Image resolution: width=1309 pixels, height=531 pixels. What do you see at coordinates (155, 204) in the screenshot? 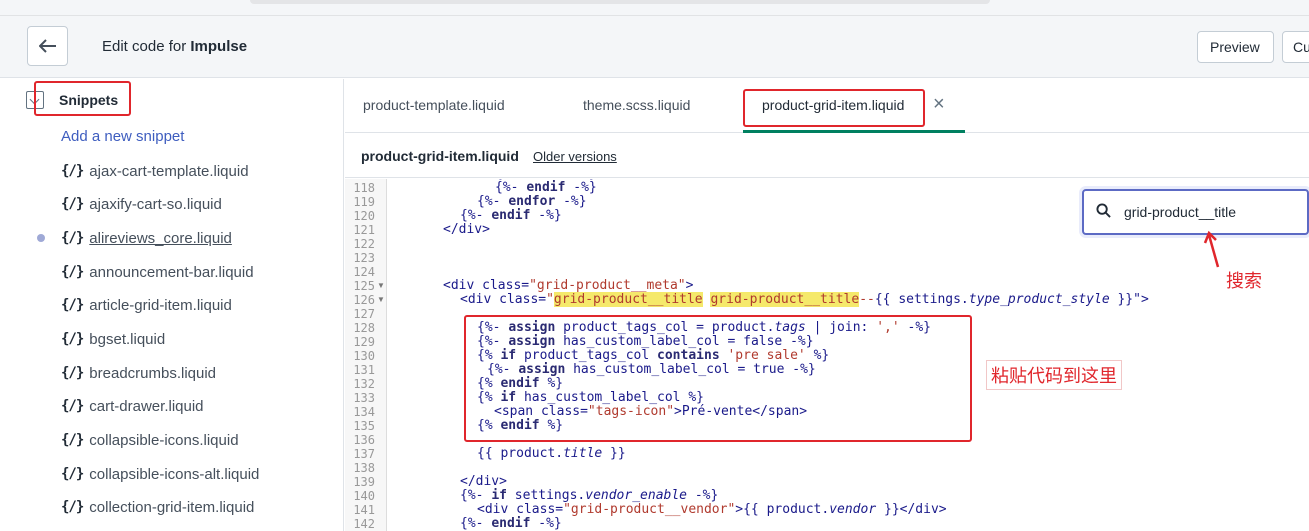
I see `sidebar-item-label: ajaxify-cart-so.liquid` at bounding box center [155, 204].